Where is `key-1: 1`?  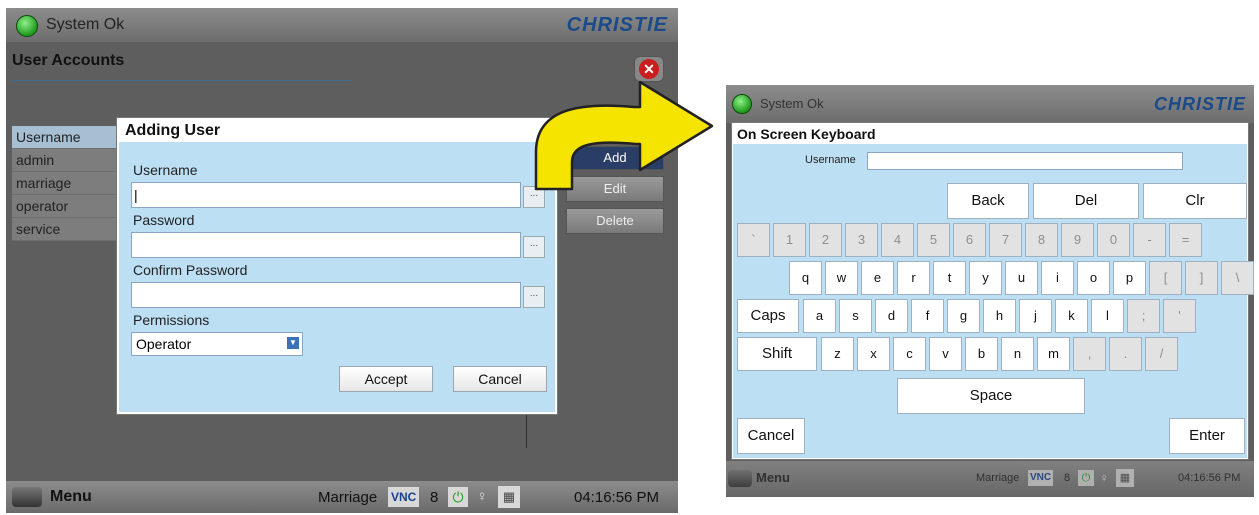
key-1: 1 is located at coordinates (789, 240).